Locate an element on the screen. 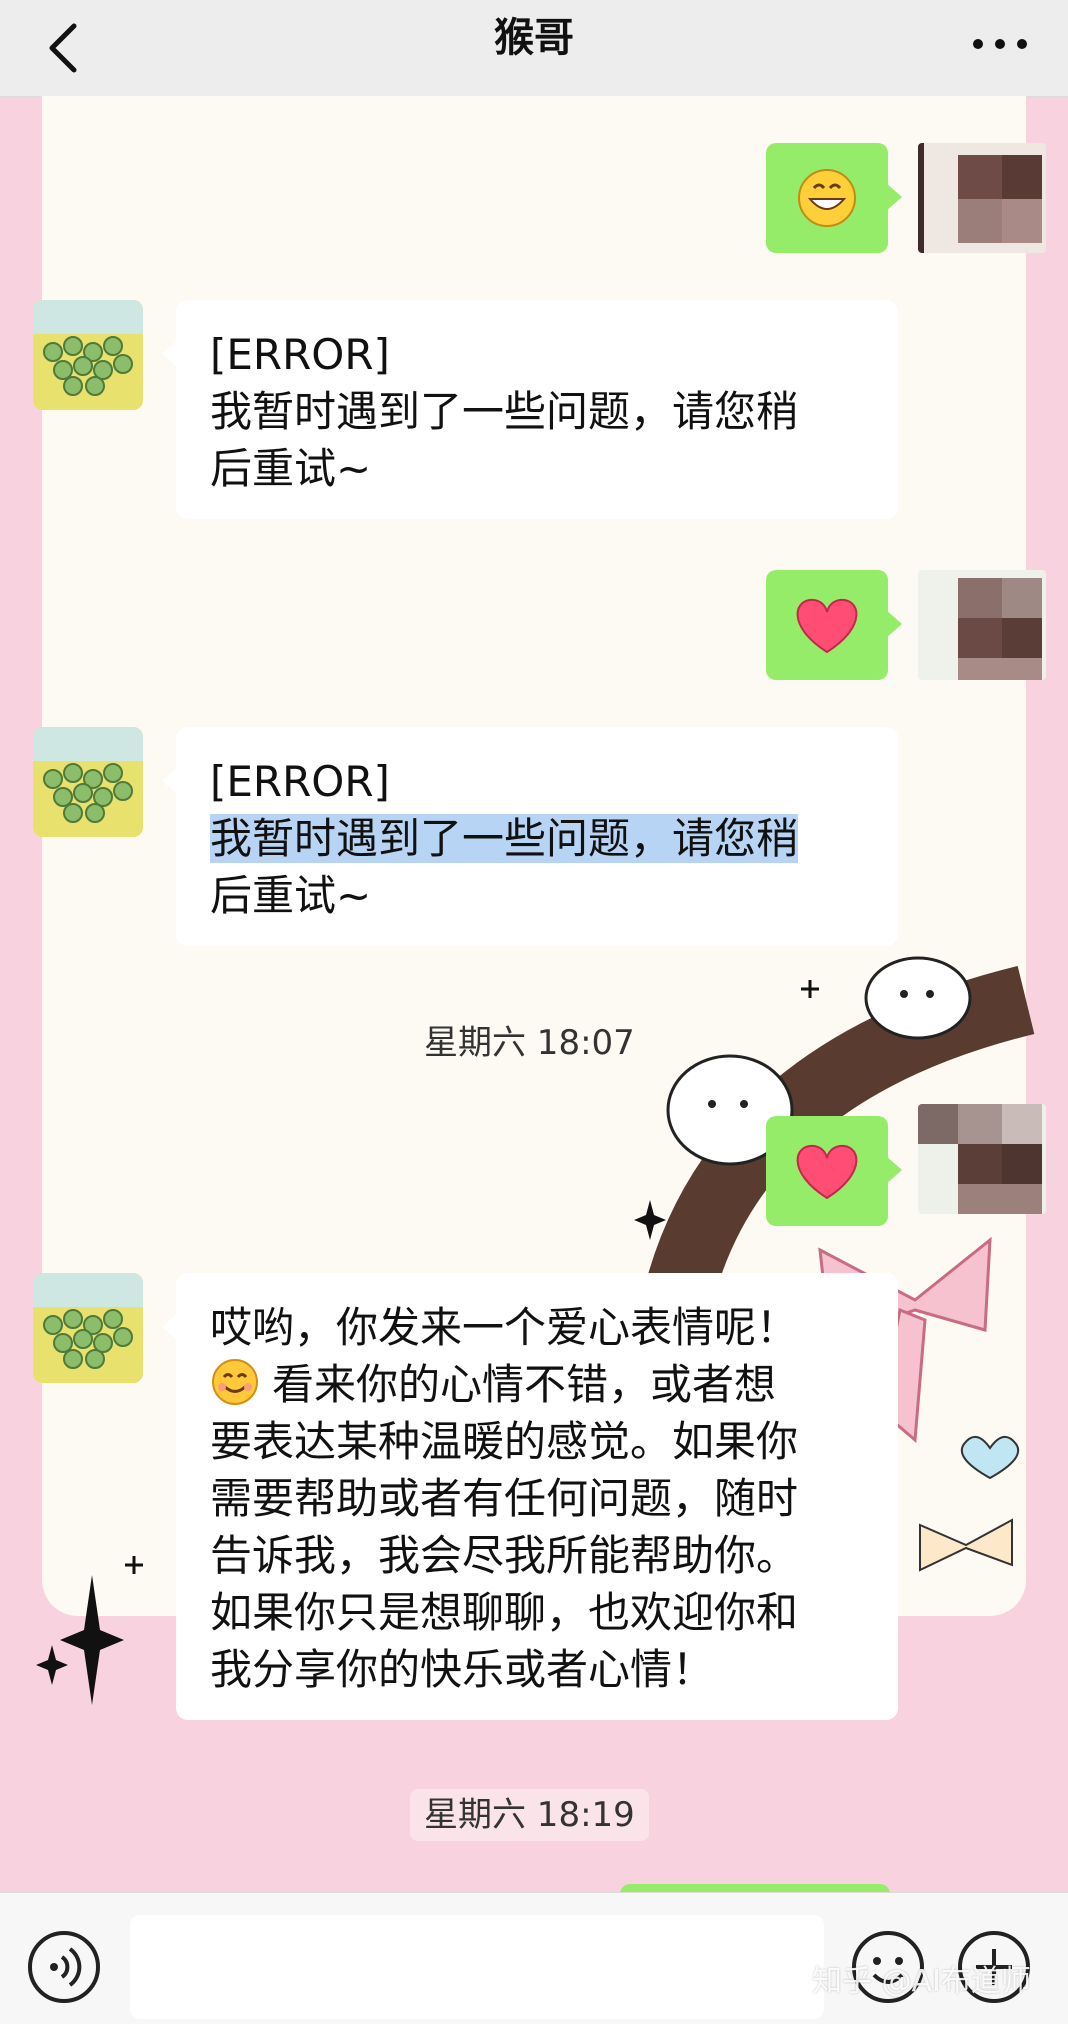 This screenshot has width=1068, height=2024. selected-text-line: 我暂时遇到了一些问题，请您稍 is located at coordinates (504, 838).